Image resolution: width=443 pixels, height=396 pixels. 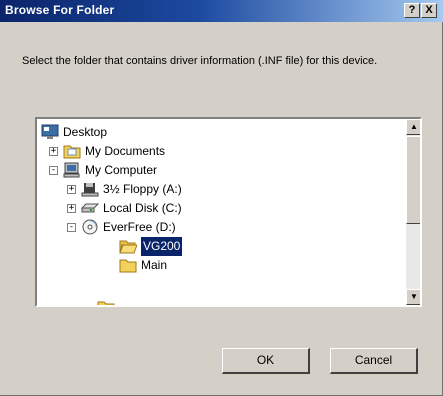 I want to click on cancel-button: Cancel, so click(x=374, y=361).